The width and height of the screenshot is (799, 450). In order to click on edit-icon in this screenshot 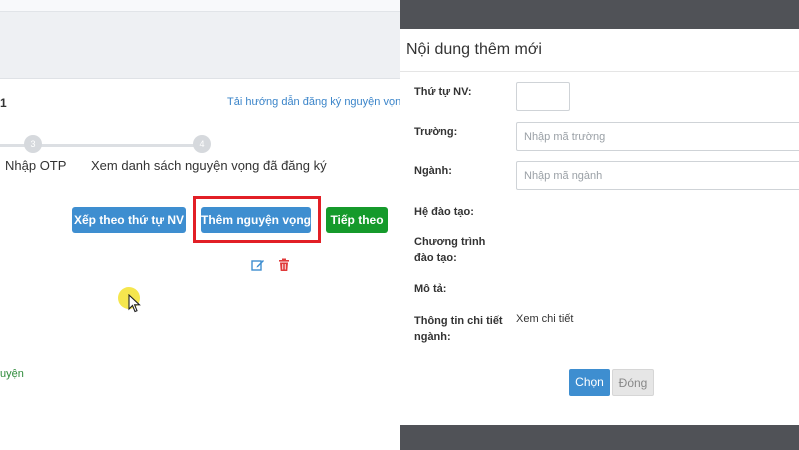, I will do `click(258, 265)`.